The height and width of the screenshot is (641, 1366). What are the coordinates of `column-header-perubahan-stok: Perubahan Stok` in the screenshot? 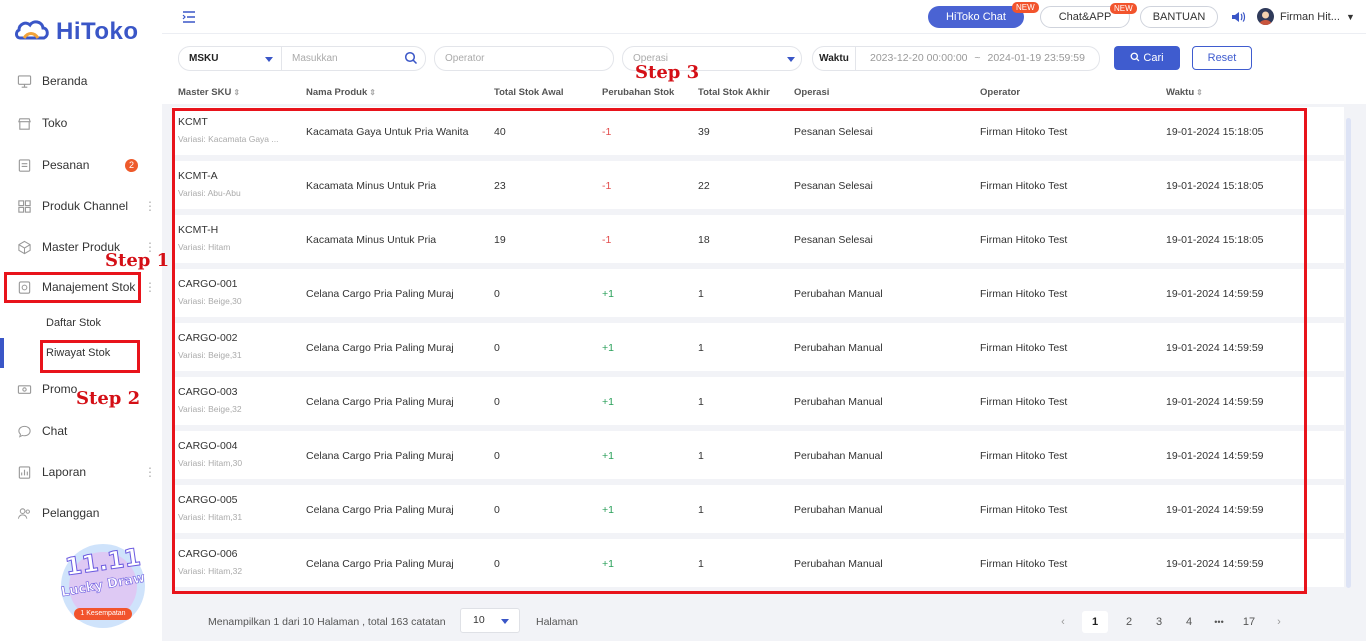 It's located at (638, 92).